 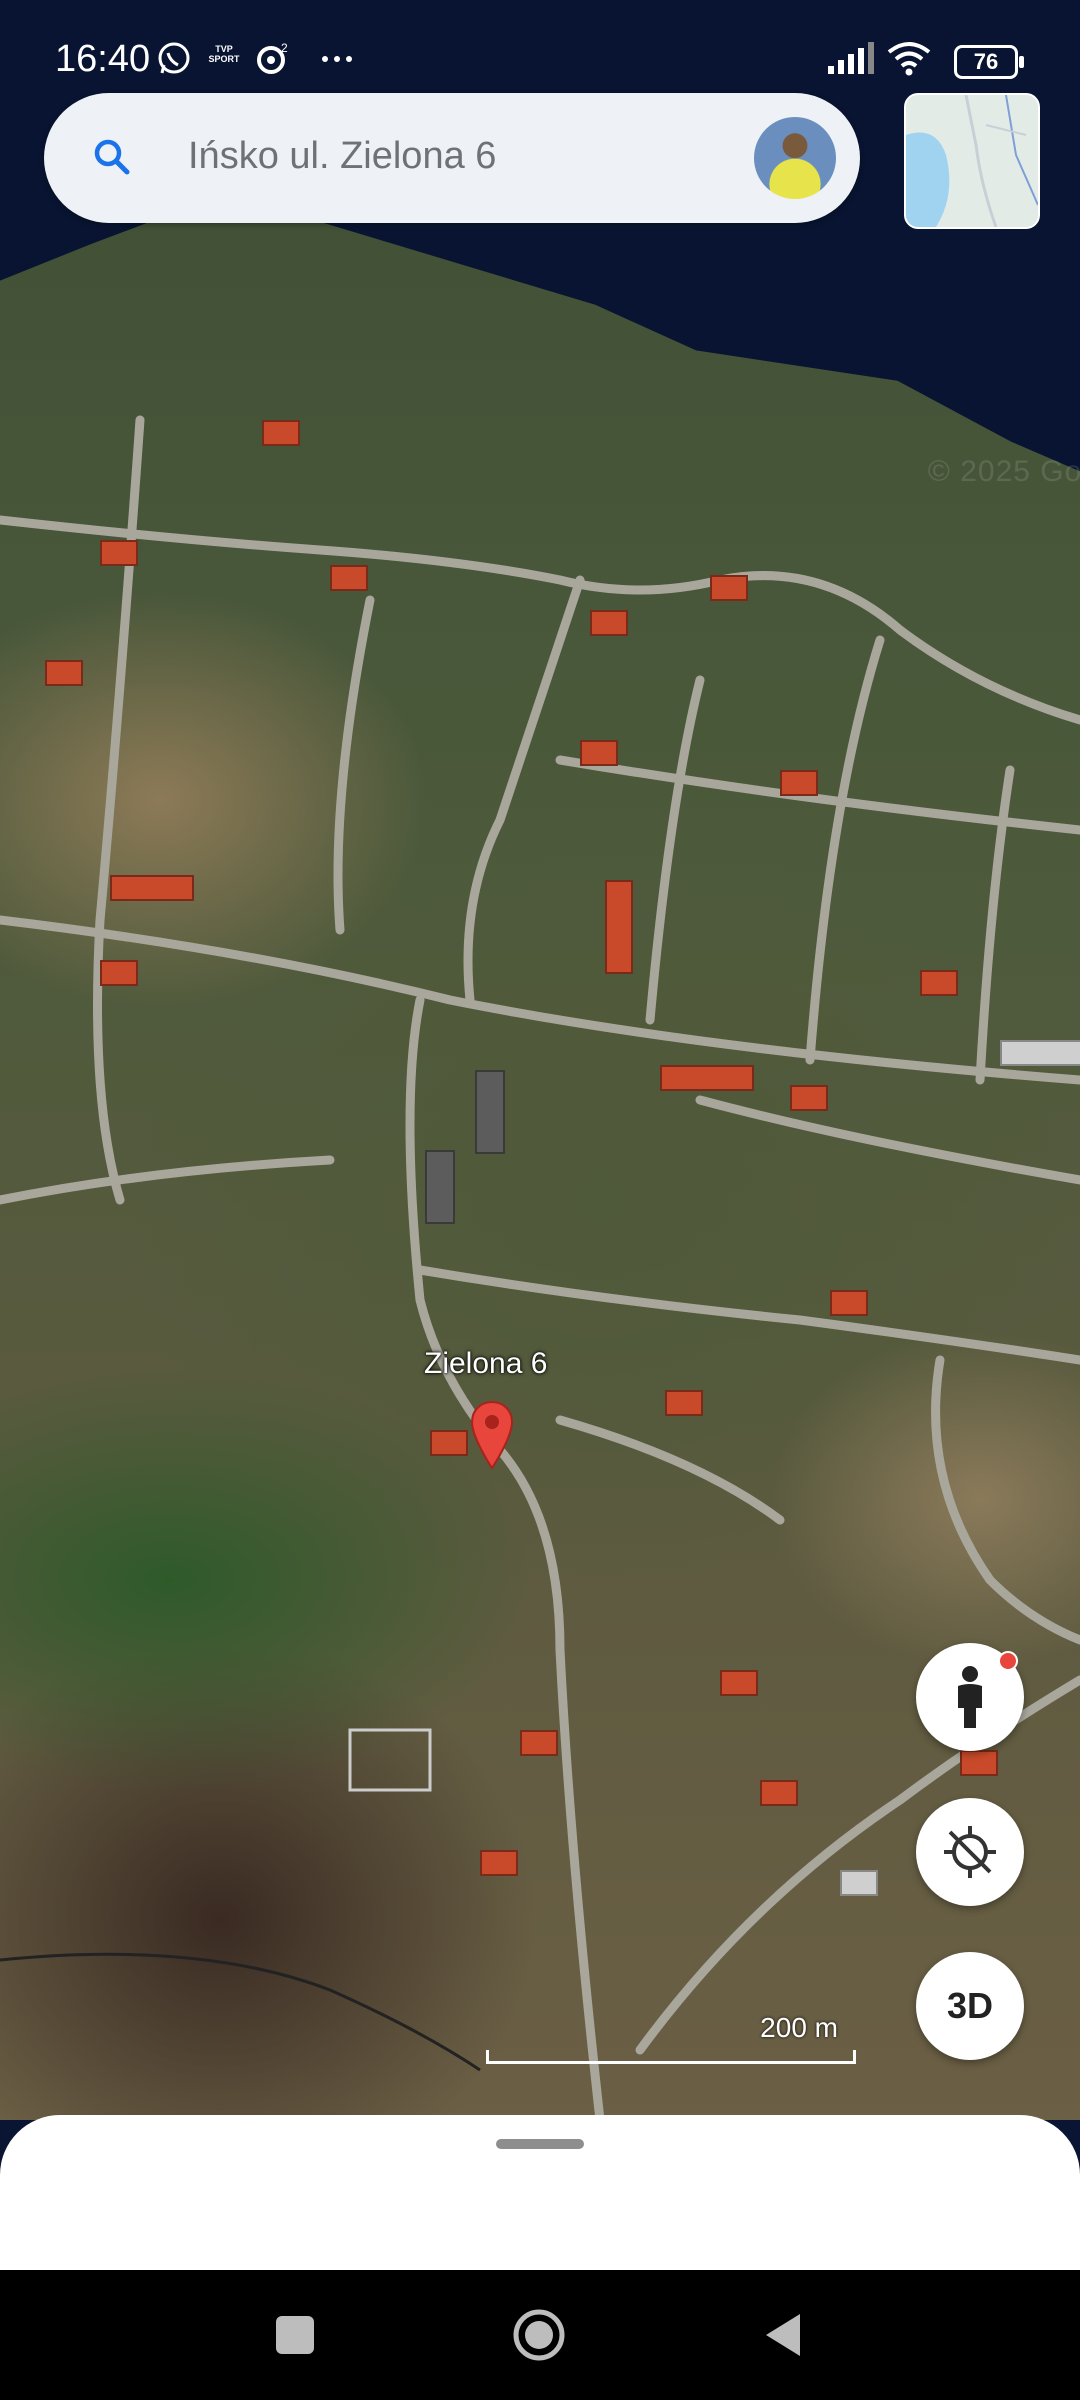 I want to click on bottom-sheet, so click(x=540, y=2192).